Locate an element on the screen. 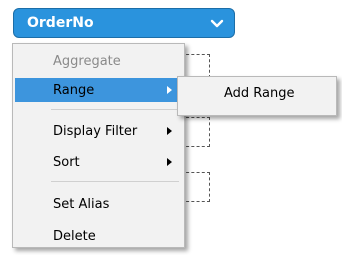 This screenshot has height=255, width=342. menu-item-label: Set Alias is located at coordinates (81, 204).